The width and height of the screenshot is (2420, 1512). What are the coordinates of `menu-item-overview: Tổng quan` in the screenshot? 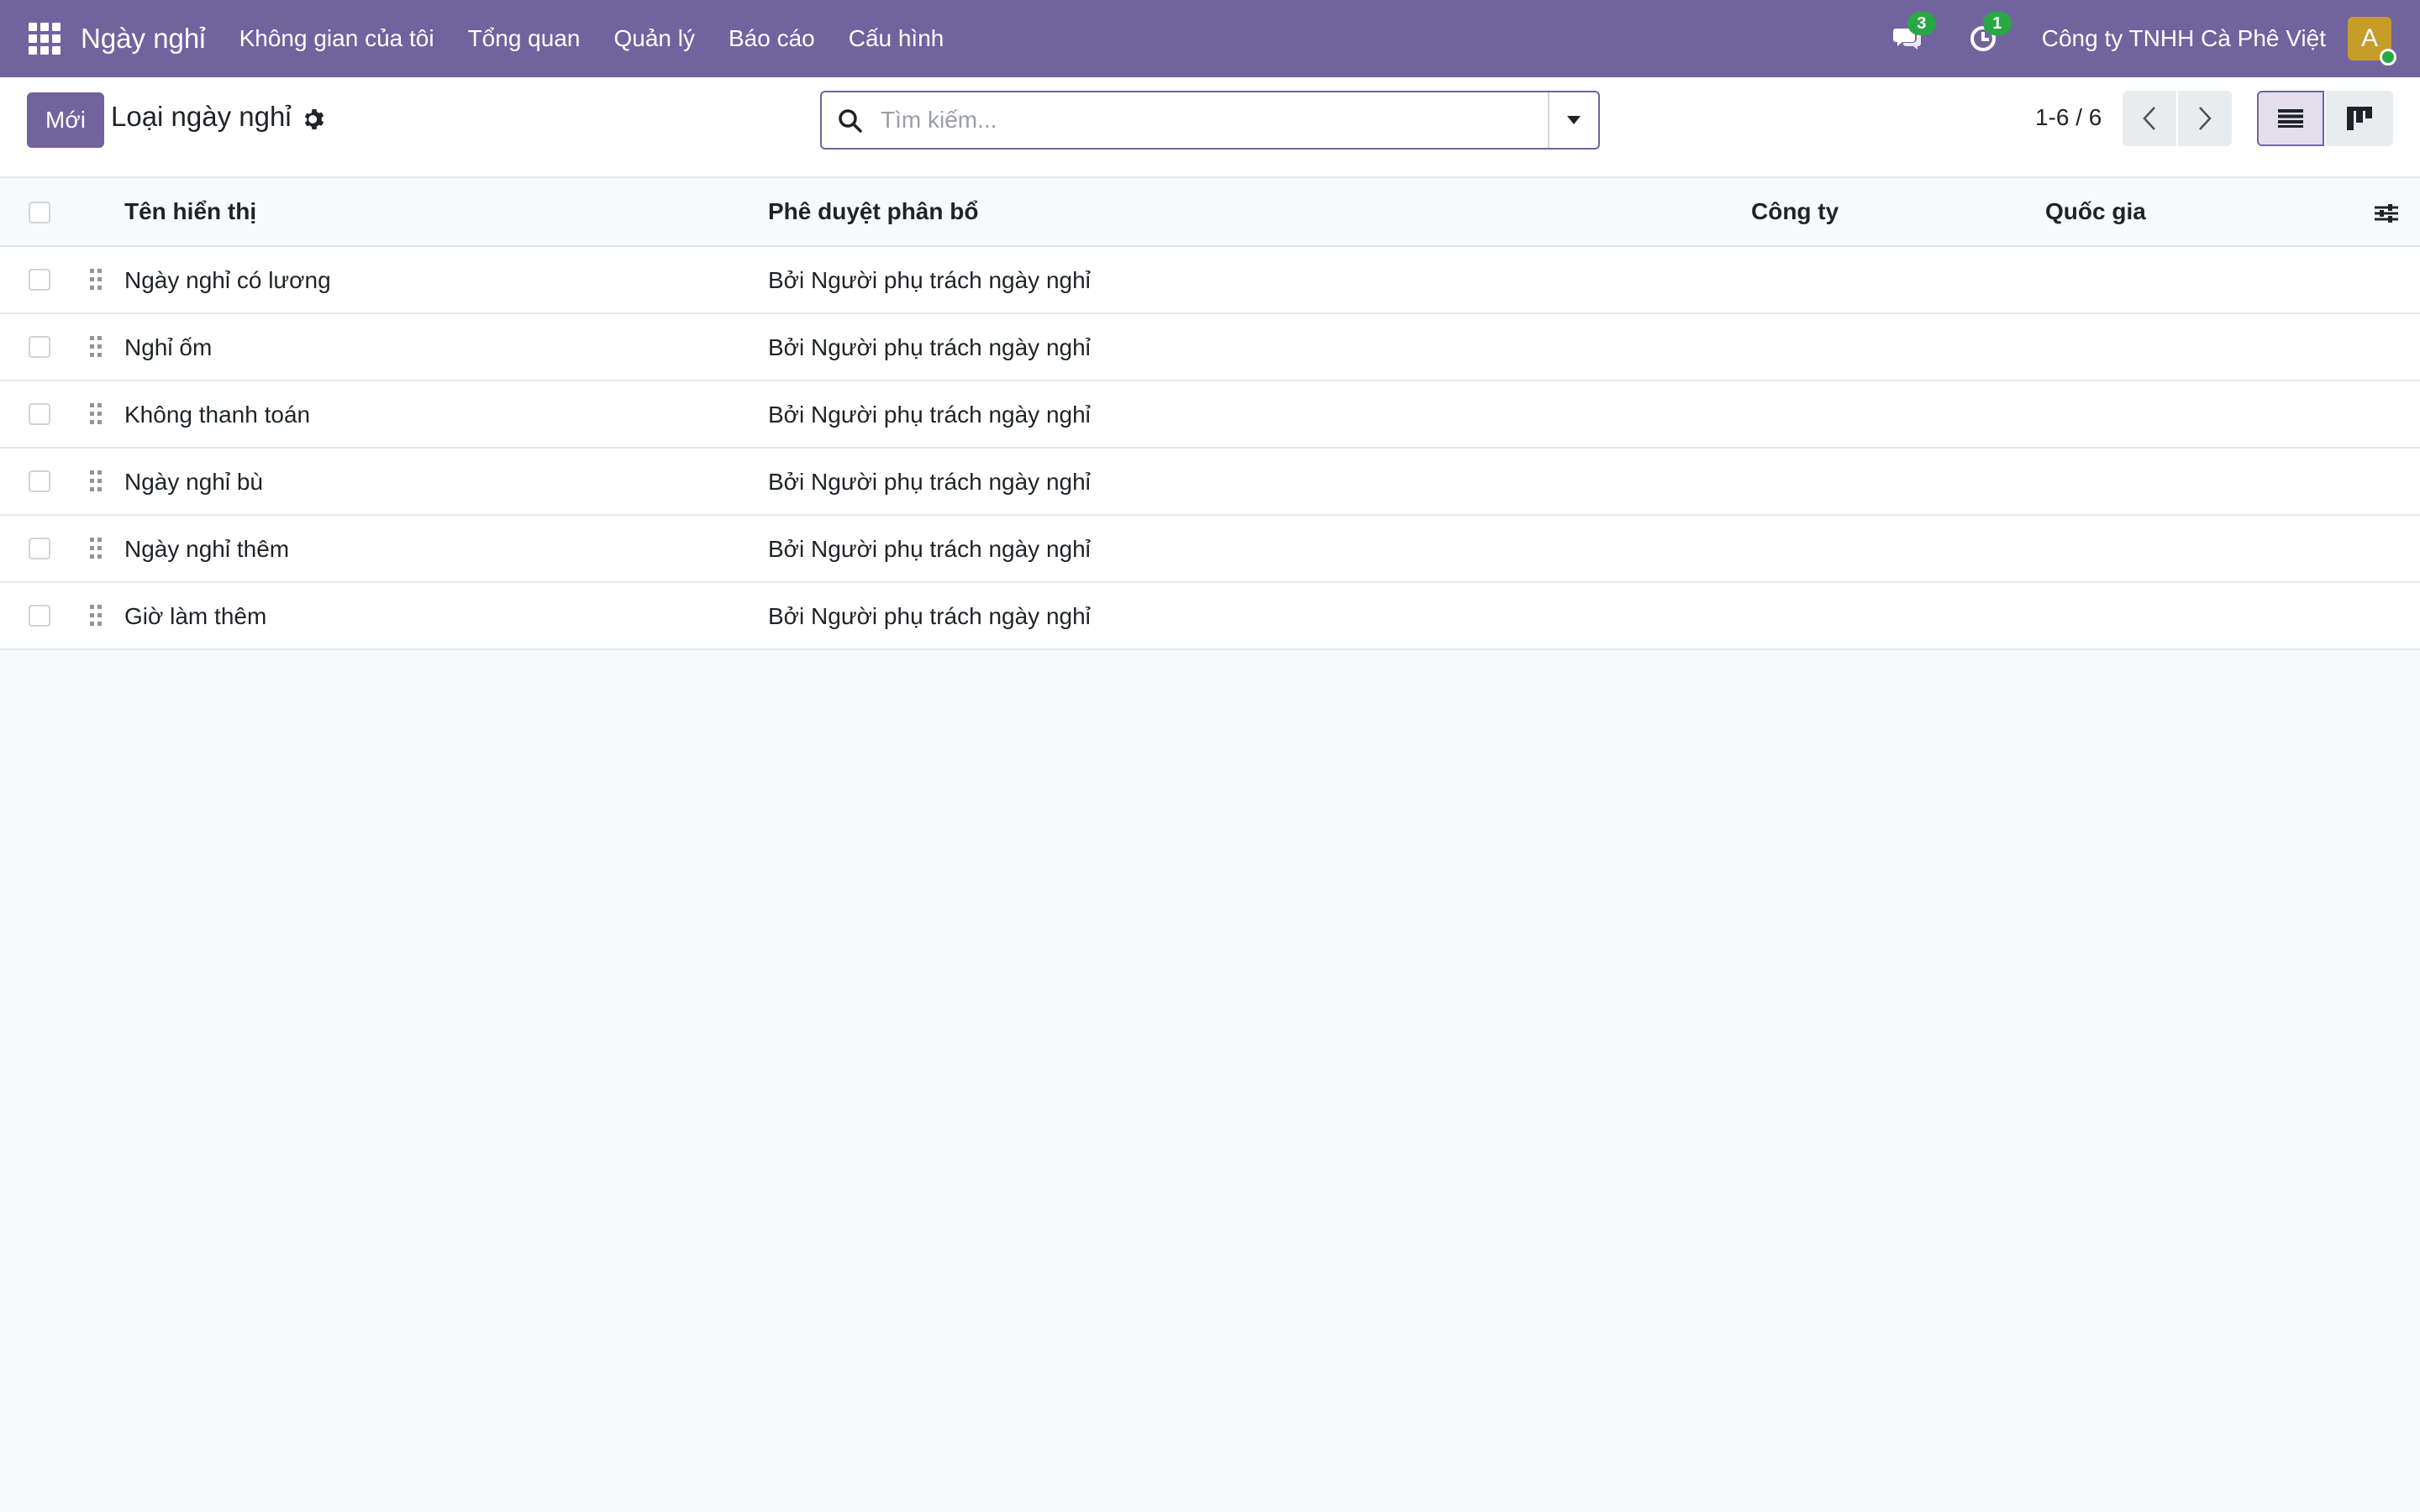 It's located at (524, 38).